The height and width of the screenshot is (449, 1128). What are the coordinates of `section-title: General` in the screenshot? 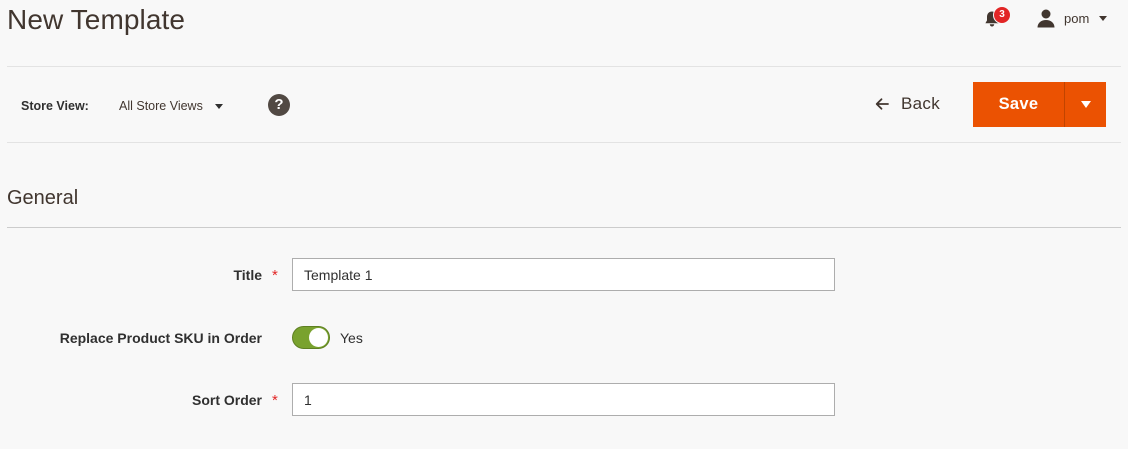 It's located at (43, 198).